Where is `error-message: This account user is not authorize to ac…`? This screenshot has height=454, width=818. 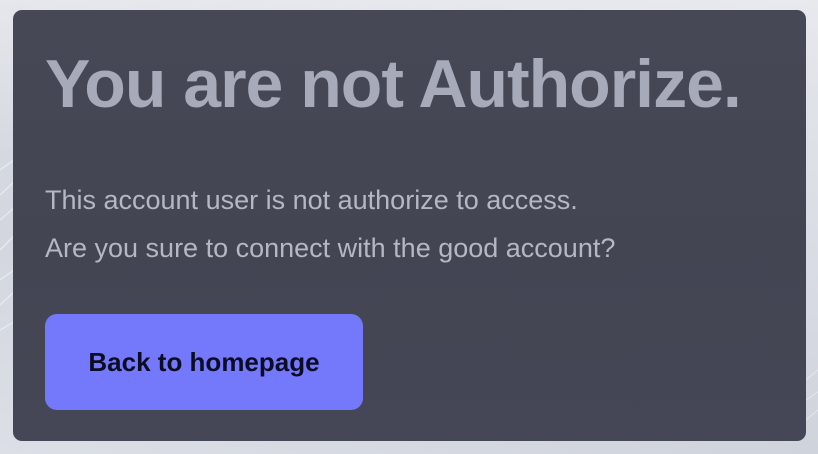 error-message: This account user is not authorize to ac… is located at coordinates (330, 224).